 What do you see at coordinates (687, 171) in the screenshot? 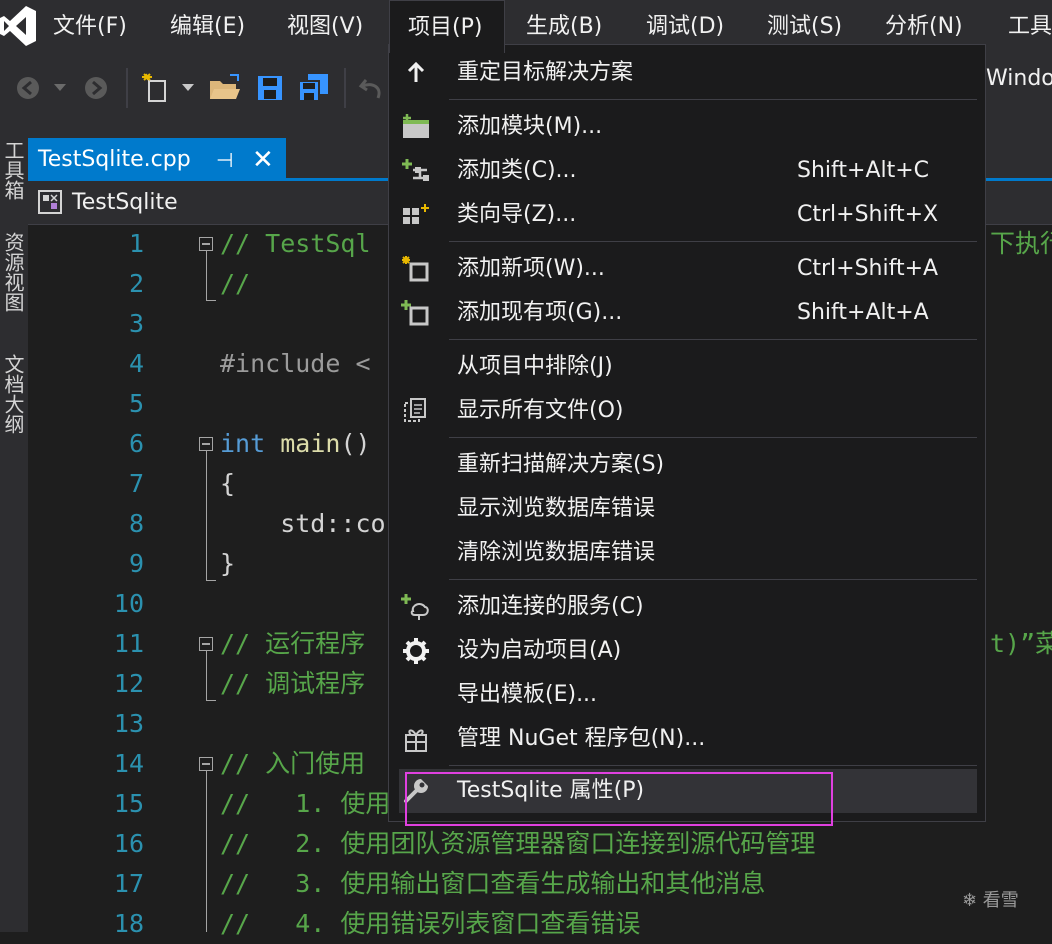
I see `menu-item-add-class: 添加类(C)... Shift+Alt+C` at bounding box center [687, 171].